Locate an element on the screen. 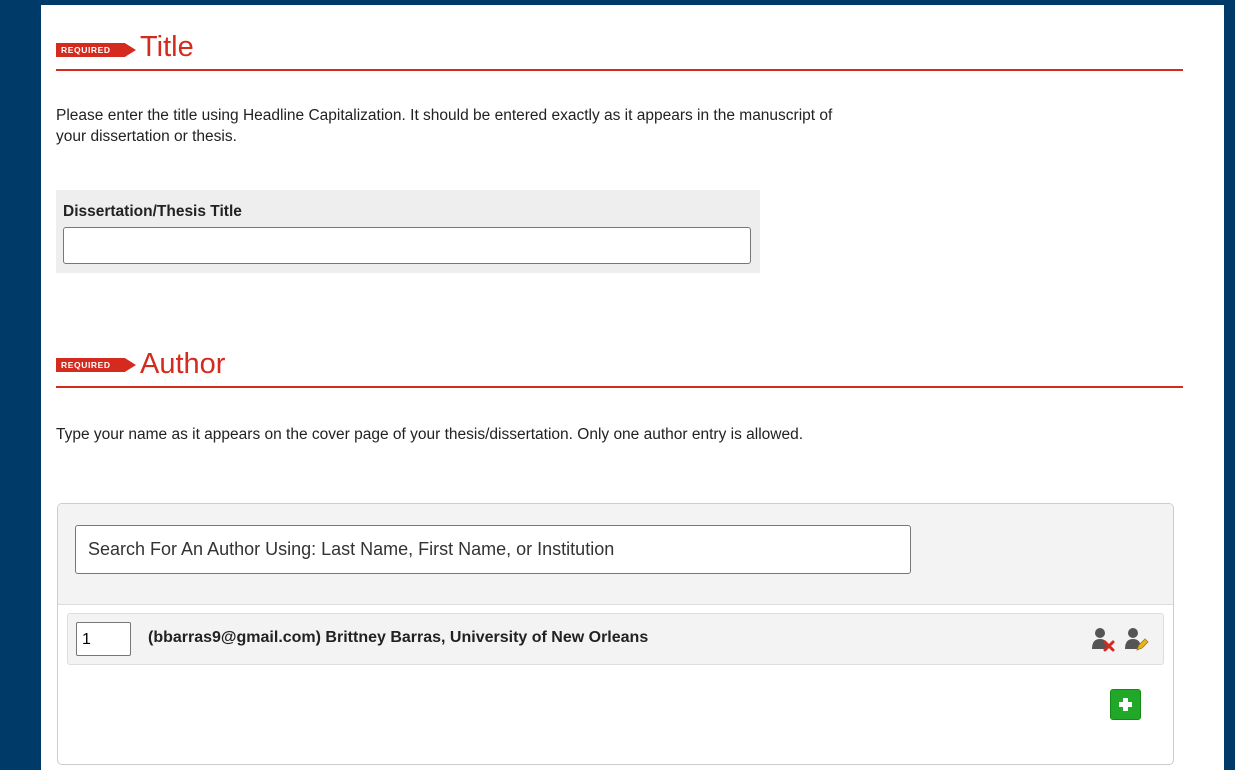 The height and width of the screenshot is (770, 1235). title-section-header: REQUIRED Title is located at coordinates (619, 50).